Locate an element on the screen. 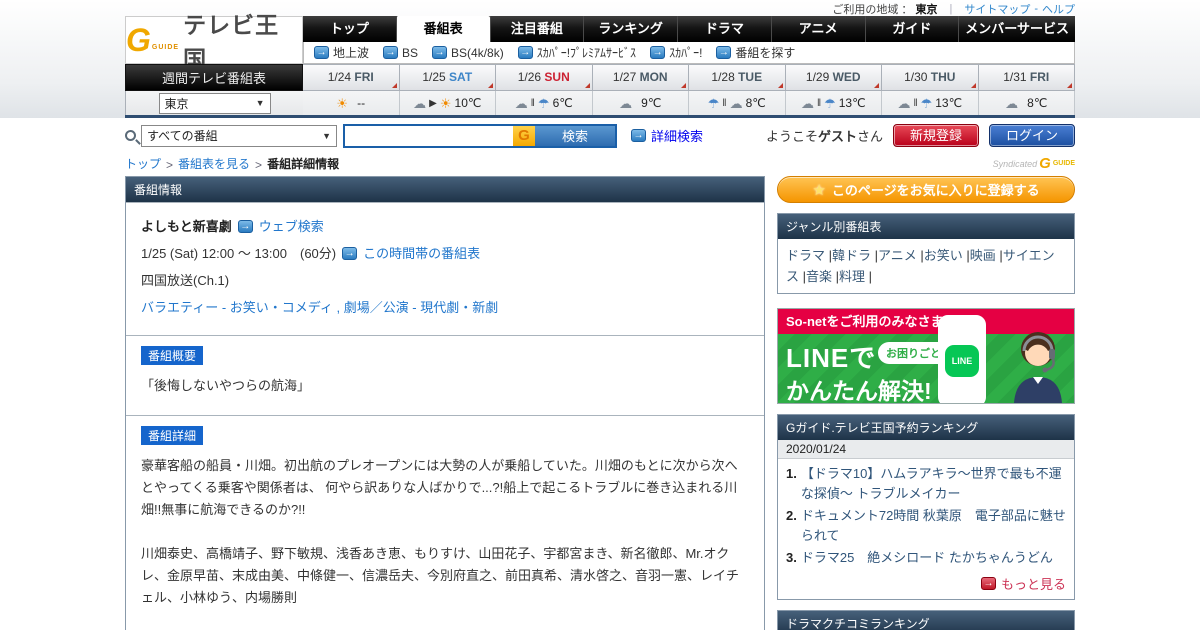 The image size is (1200, 630). rank-number: 3. is located at coordinates (791, 557).